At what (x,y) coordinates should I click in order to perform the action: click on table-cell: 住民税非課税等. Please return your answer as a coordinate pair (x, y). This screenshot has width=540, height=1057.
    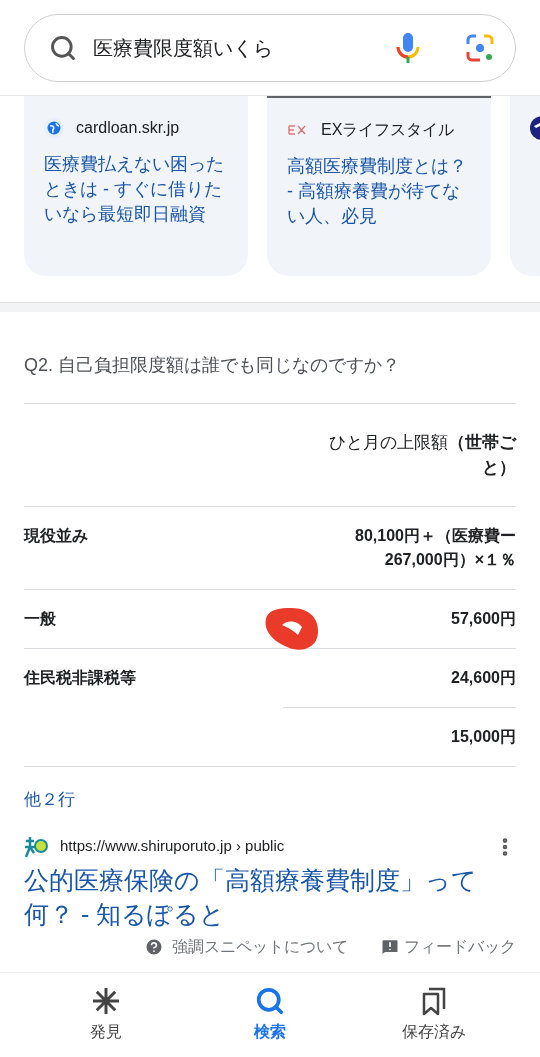
    Looking at the image, I should click on (80, 677).